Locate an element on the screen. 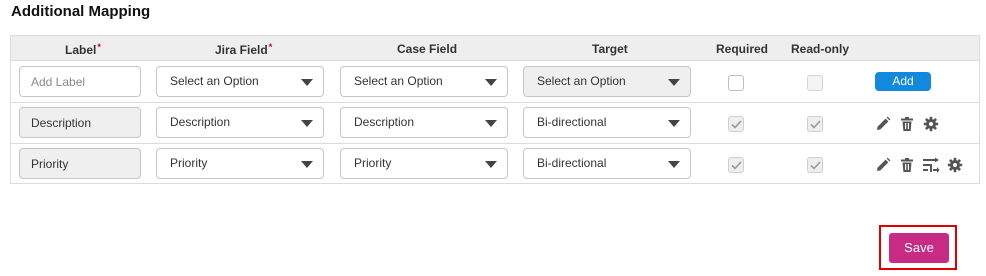 The height and width of the screenshot is (276, 986). header-case-field: Case Field is located at coordinates (427, 49).